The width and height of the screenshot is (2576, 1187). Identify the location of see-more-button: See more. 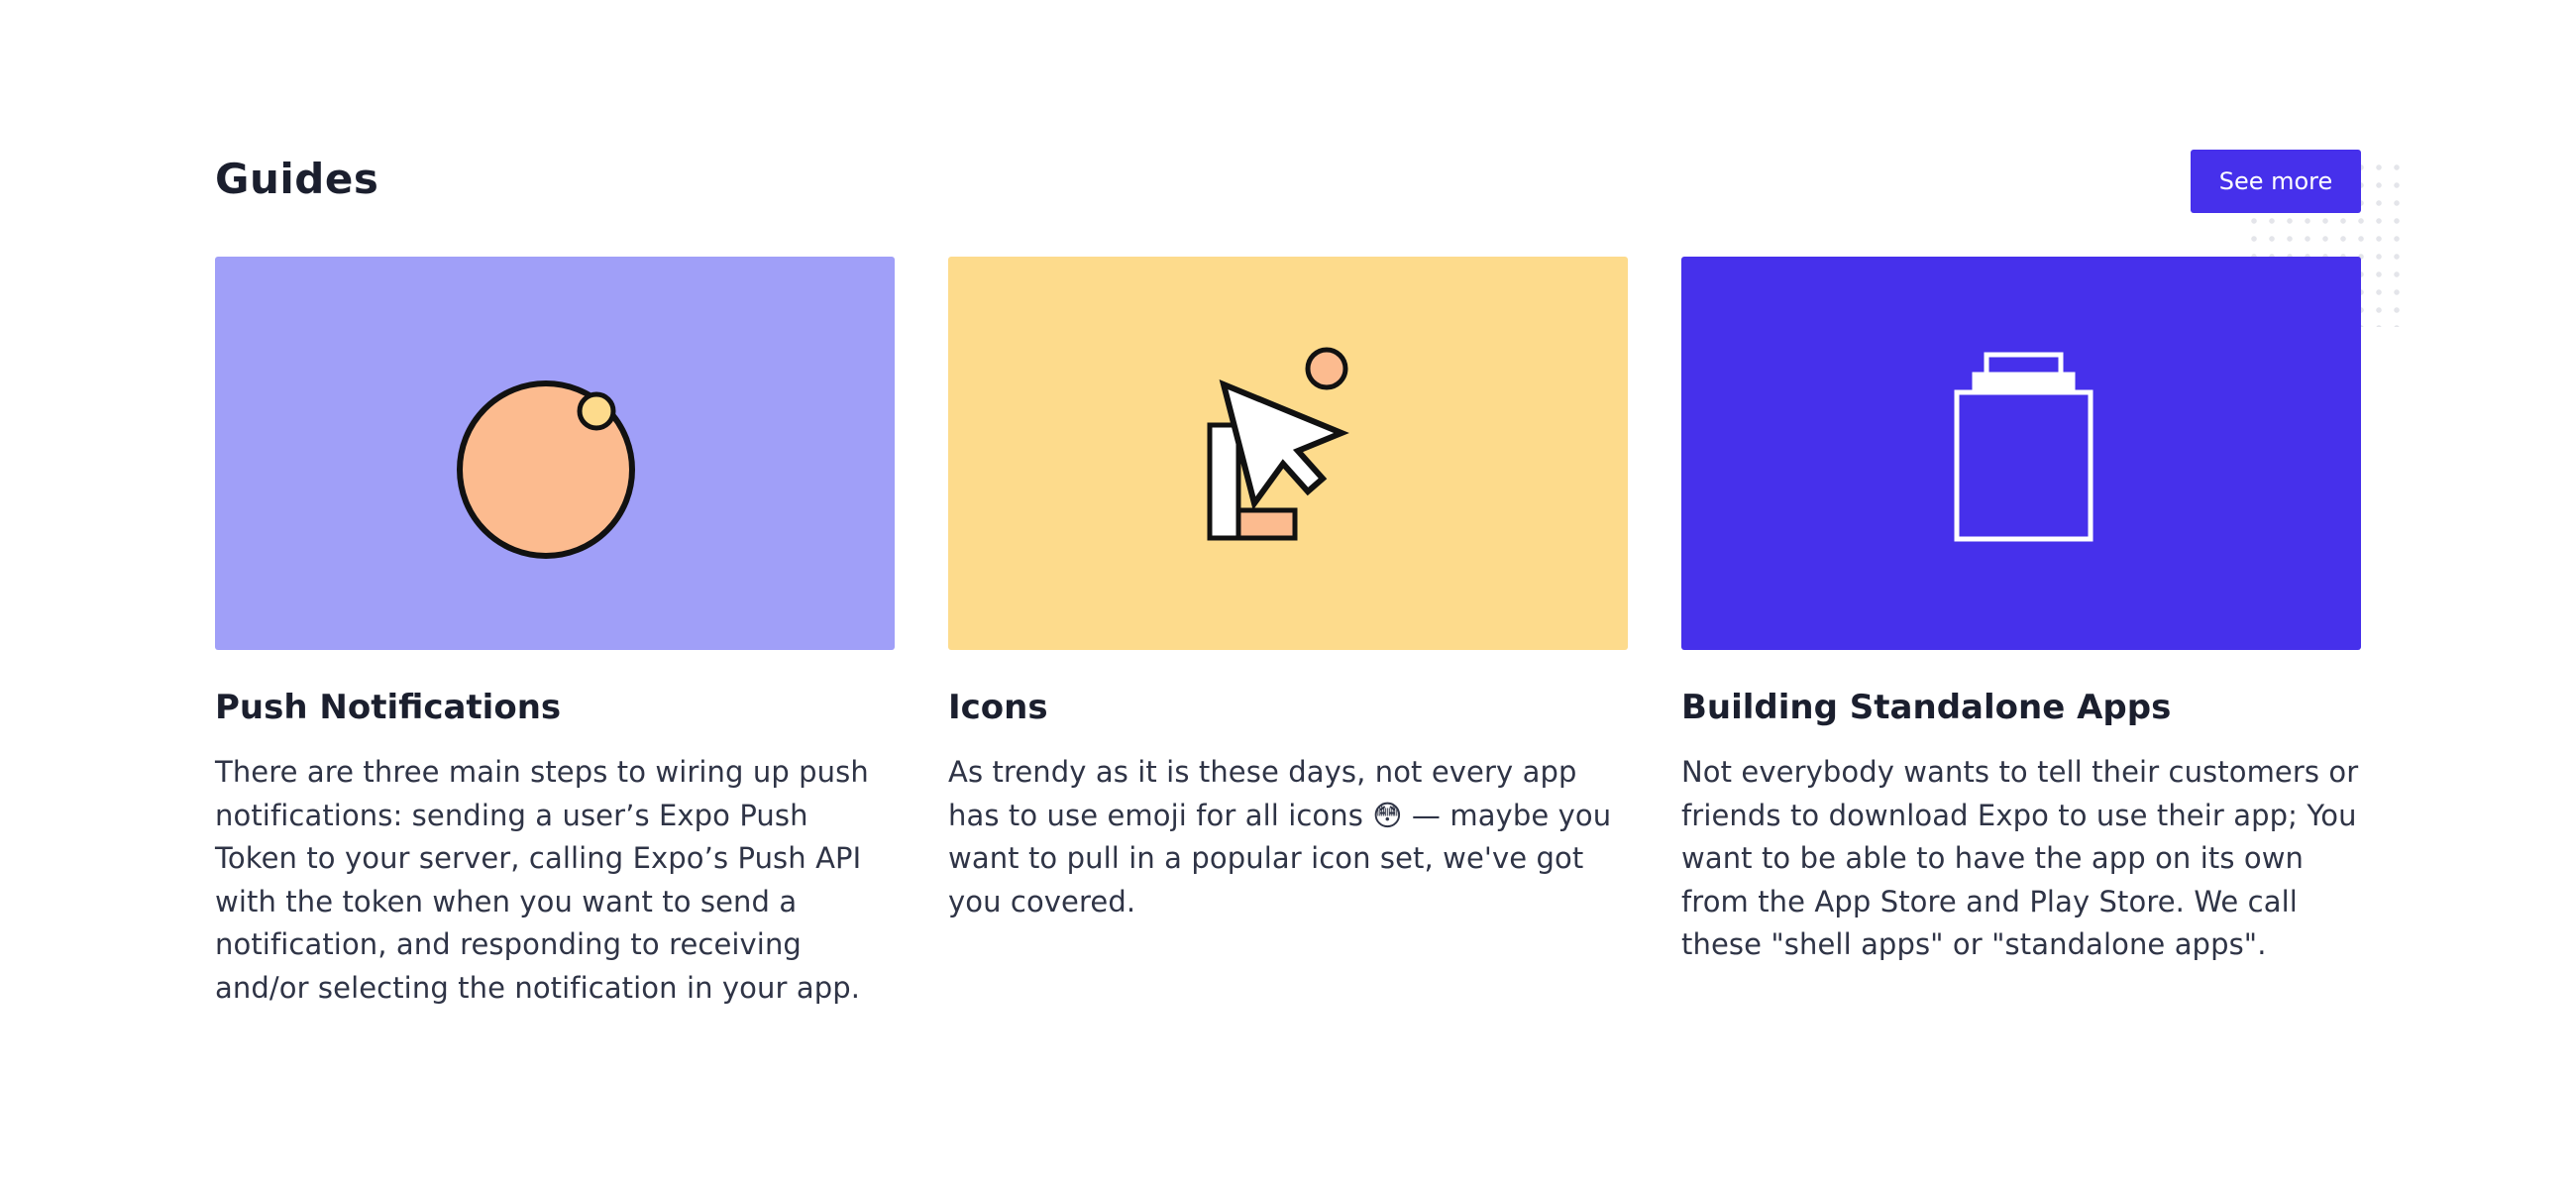
(2276, 181).